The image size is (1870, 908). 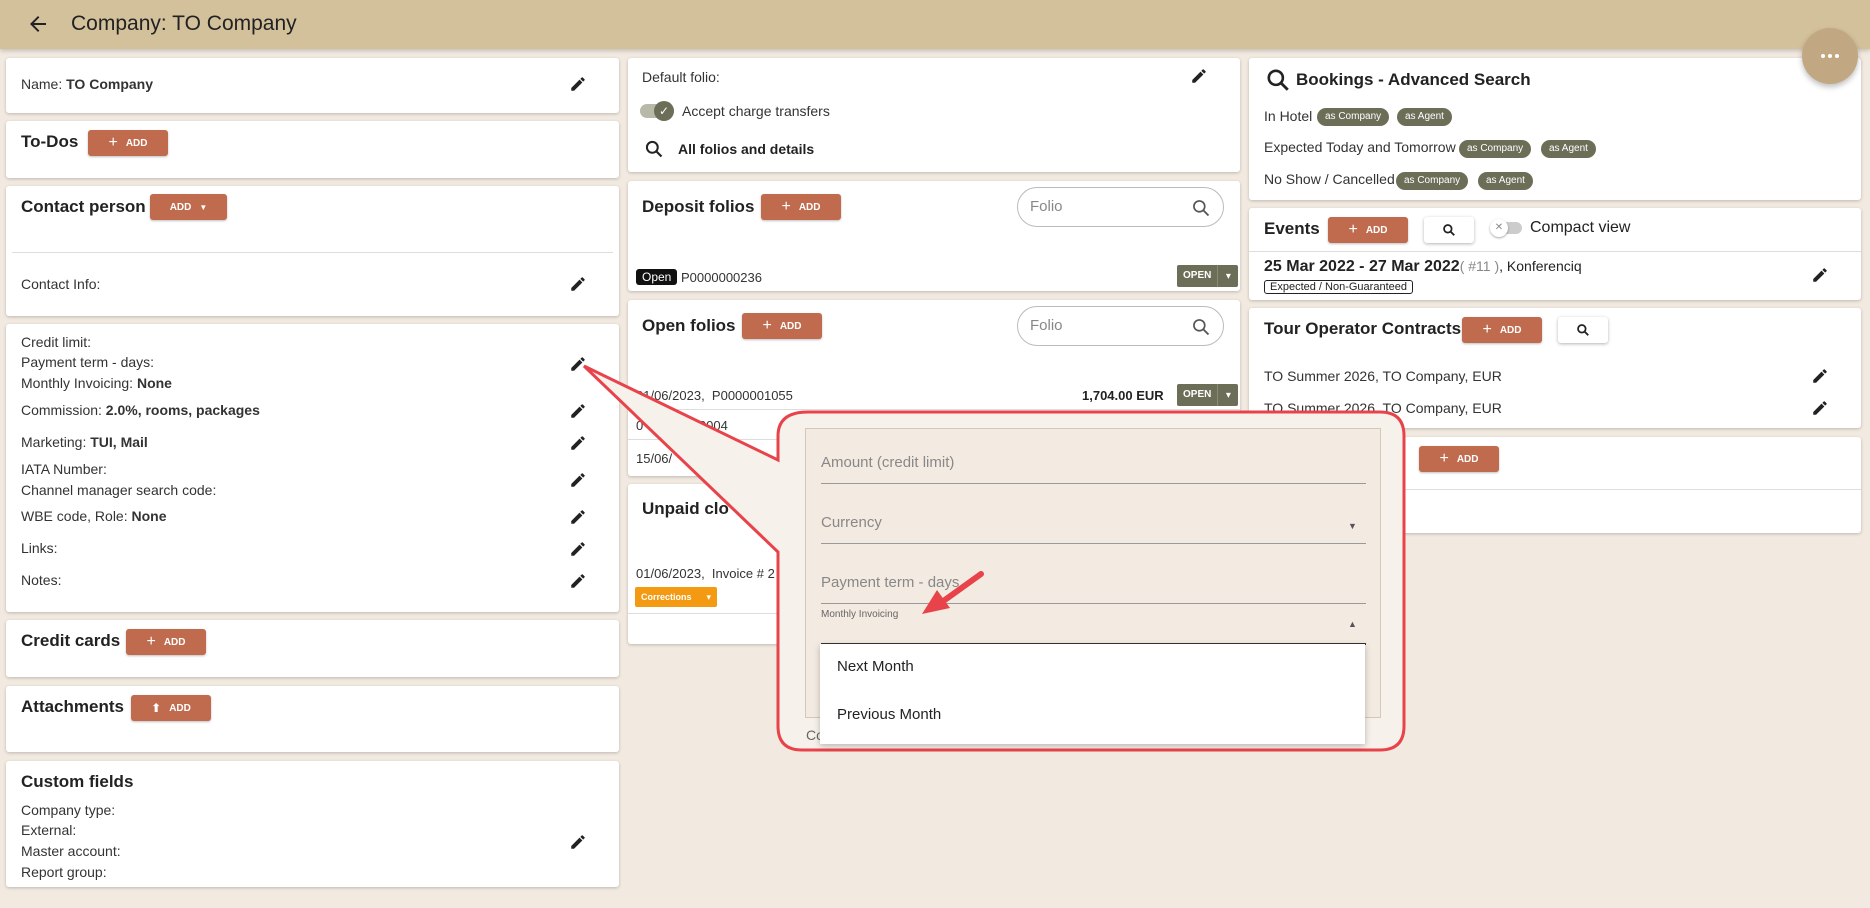 What do you see at coordinates (953, 592) in the screenshot?
I see `arrow-pointer-icon` at bounding box center [953, 592].